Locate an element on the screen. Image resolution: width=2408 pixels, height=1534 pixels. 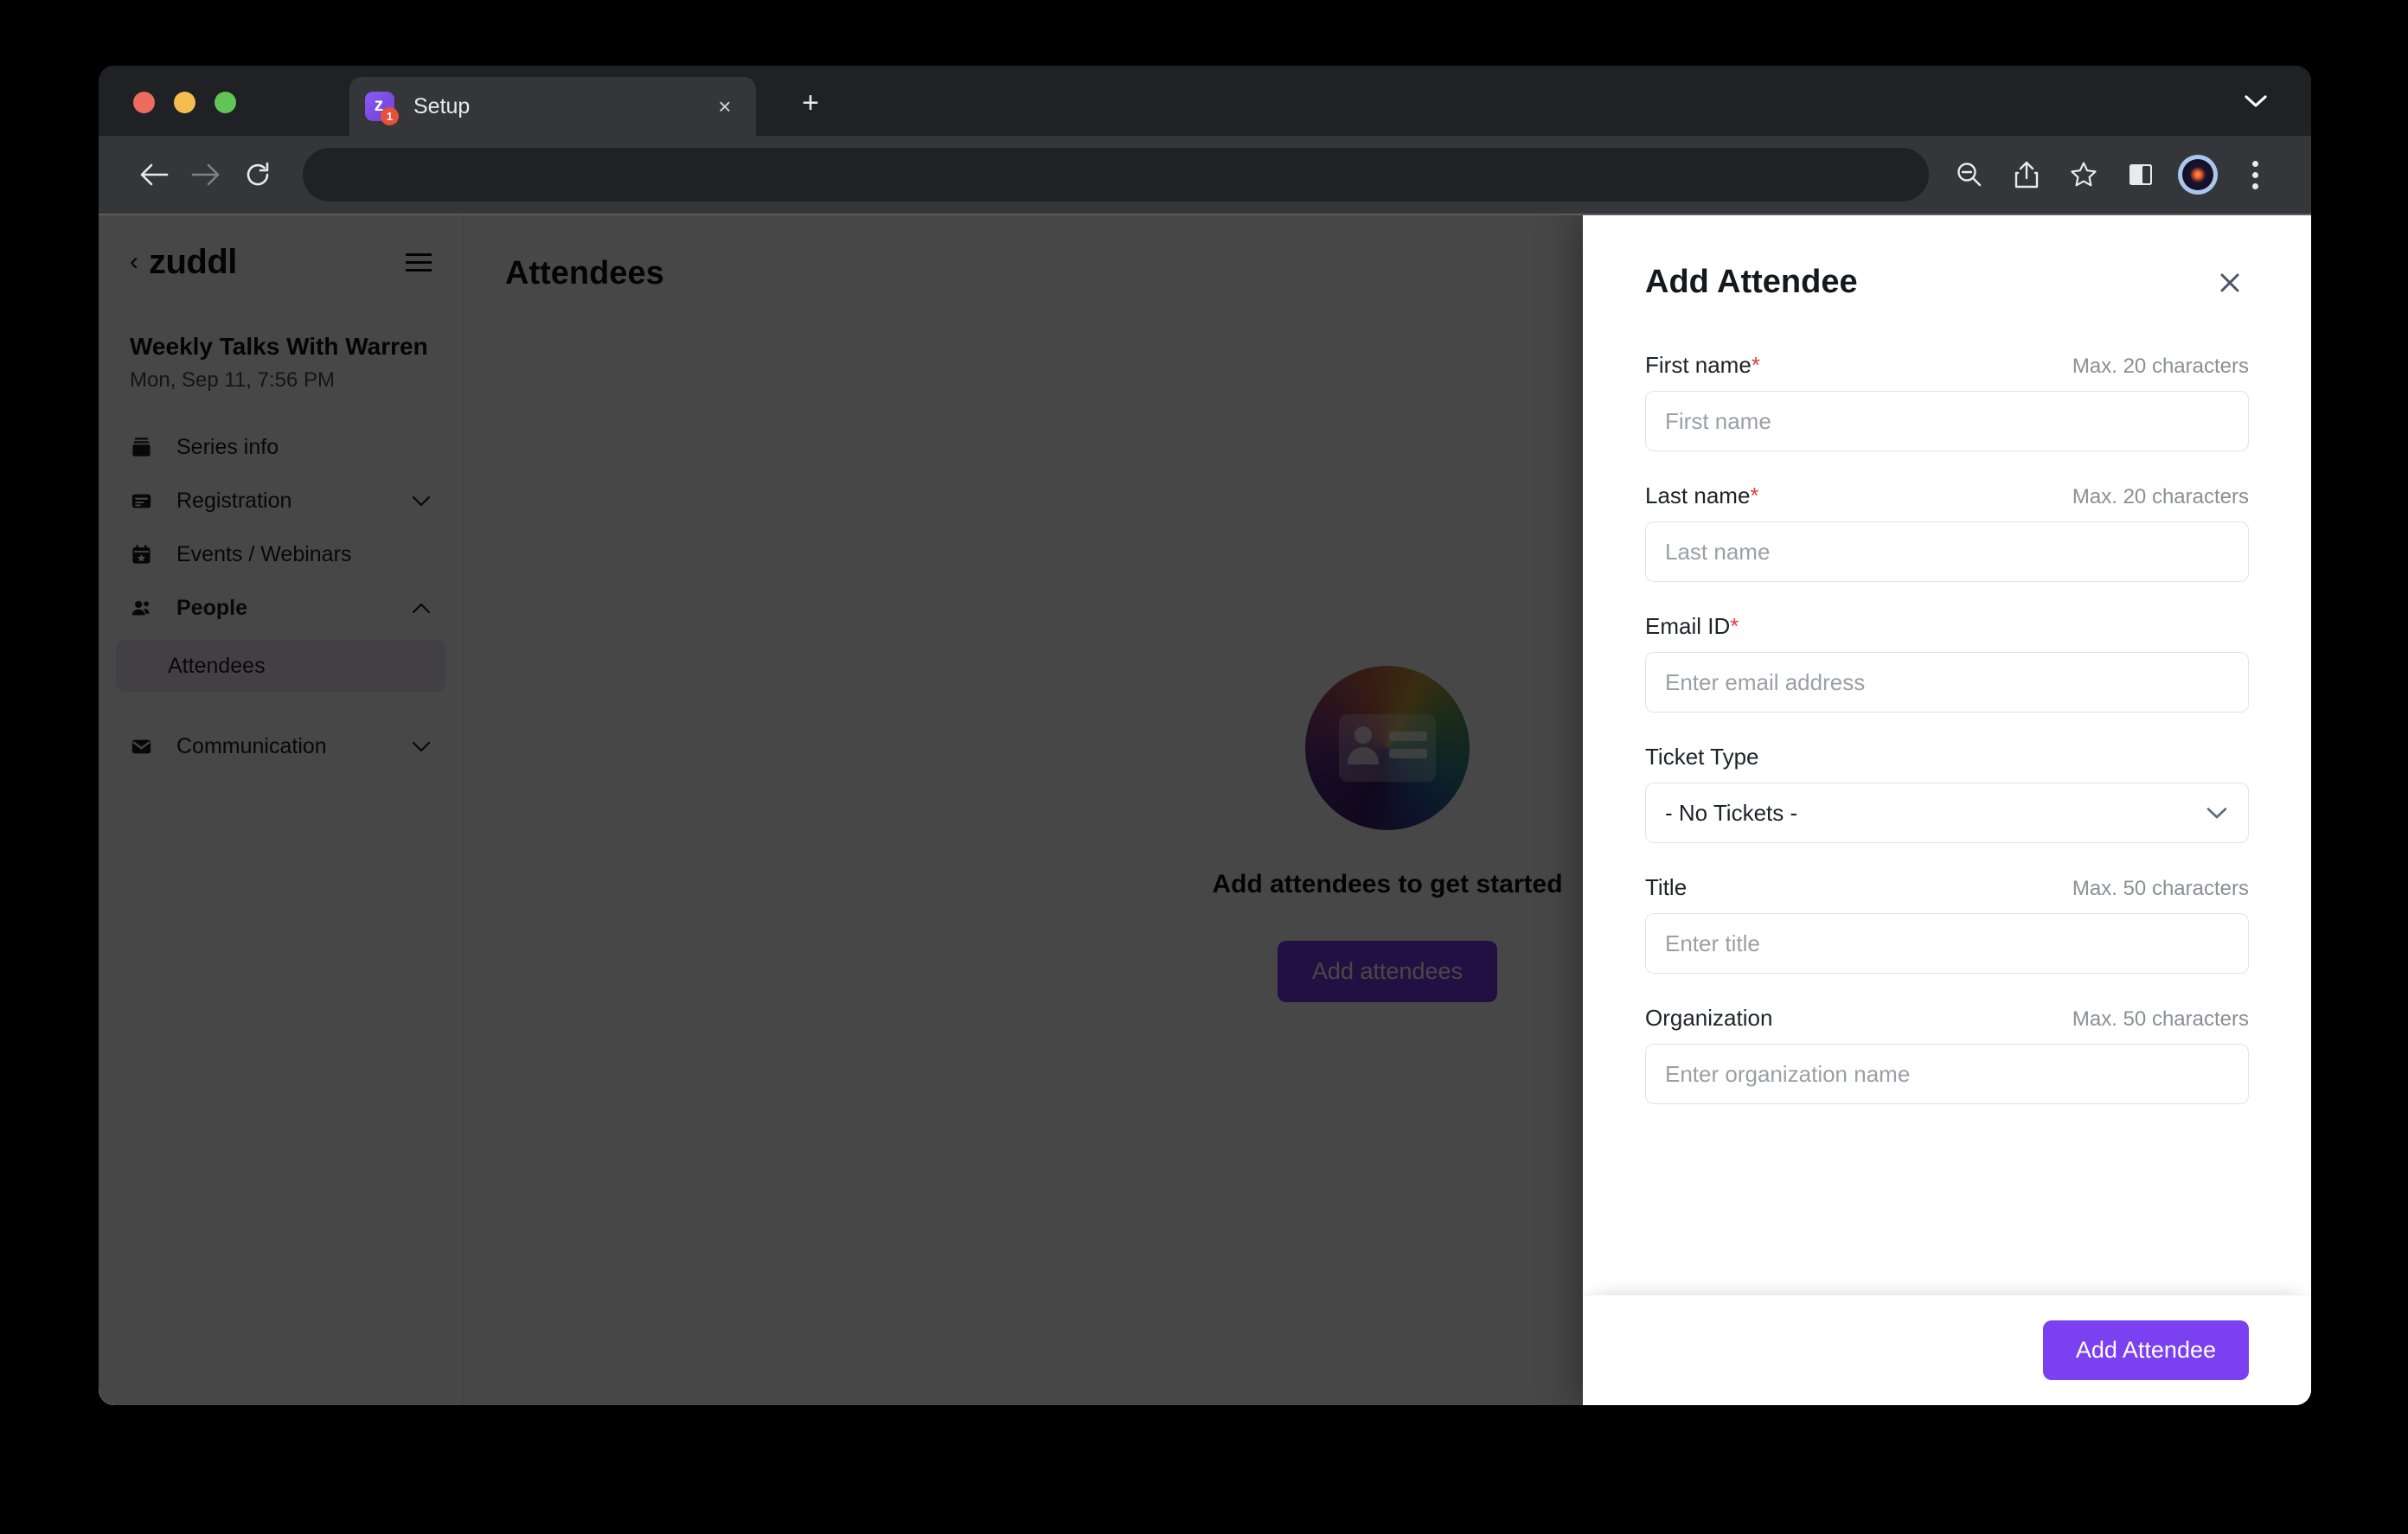
title-input is located at coordinates (1947, 943).